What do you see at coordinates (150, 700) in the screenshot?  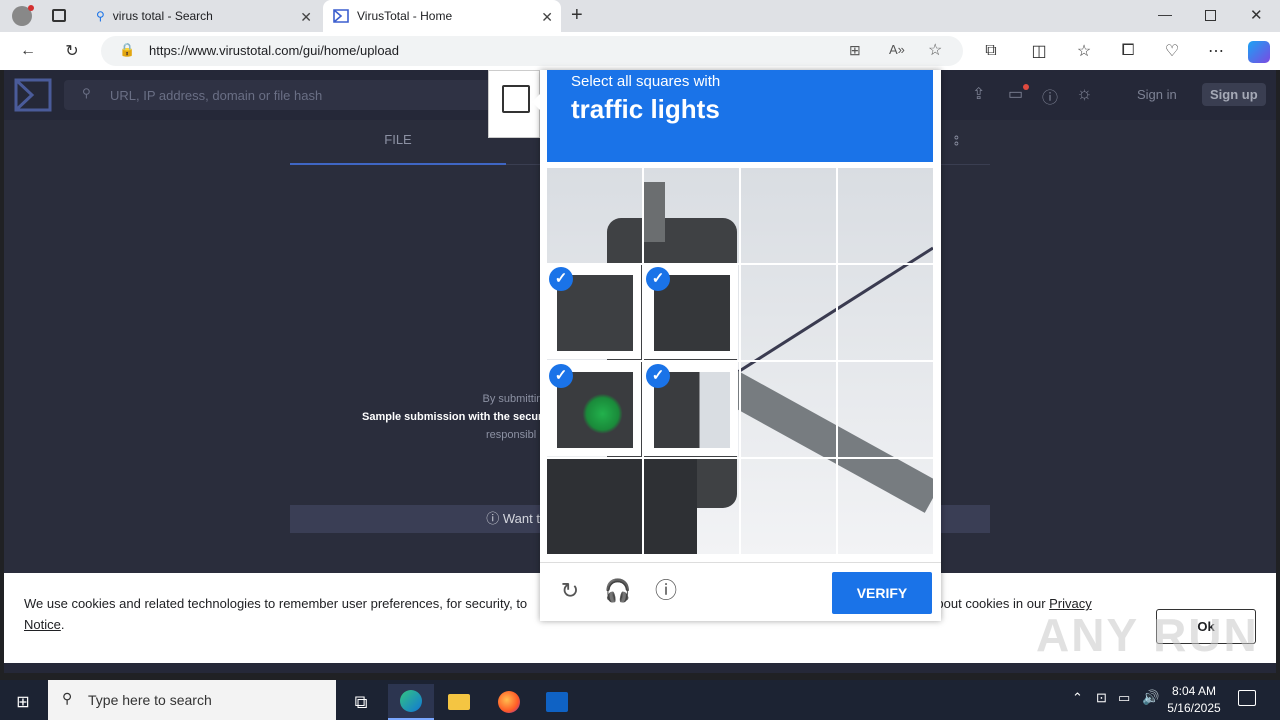 I see `taskbar-search-placeholder: Type here to search` at bounding box center [150, 700].